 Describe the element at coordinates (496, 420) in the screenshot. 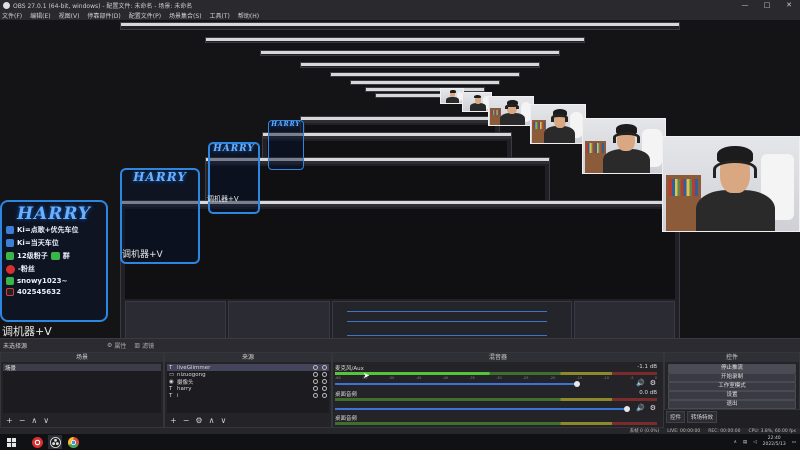

I see `mixer-channel-desktop-2: 桌面音频` at that location.